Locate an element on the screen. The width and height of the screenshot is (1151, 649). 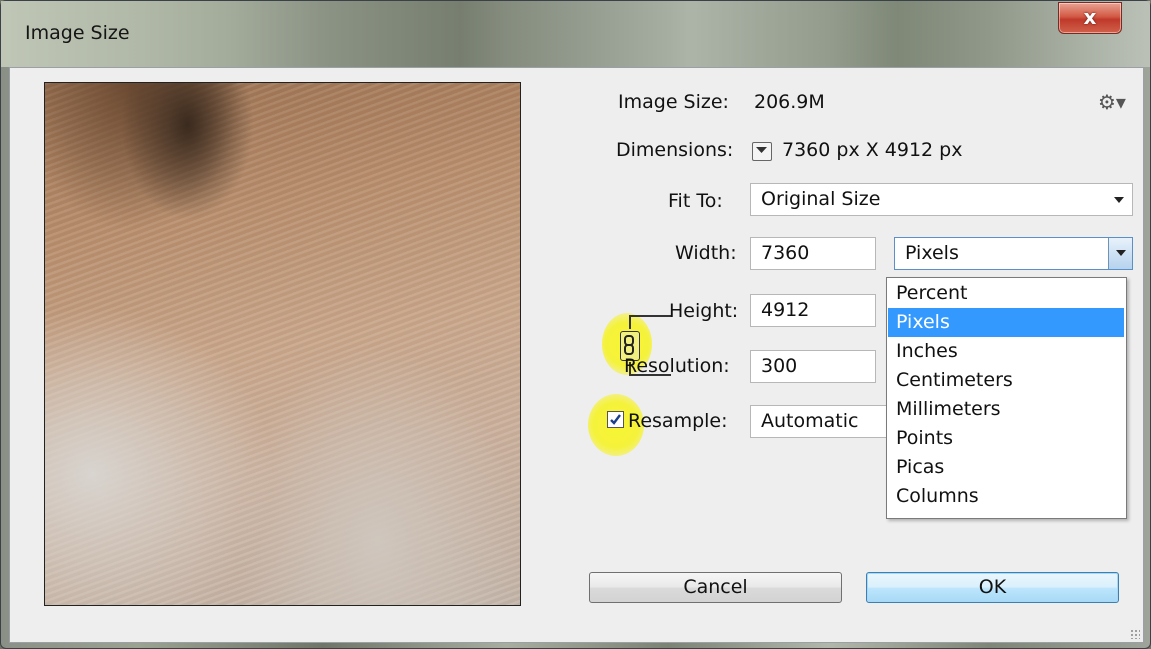
resolution-input: 300 is located at coordinates (813, 366).